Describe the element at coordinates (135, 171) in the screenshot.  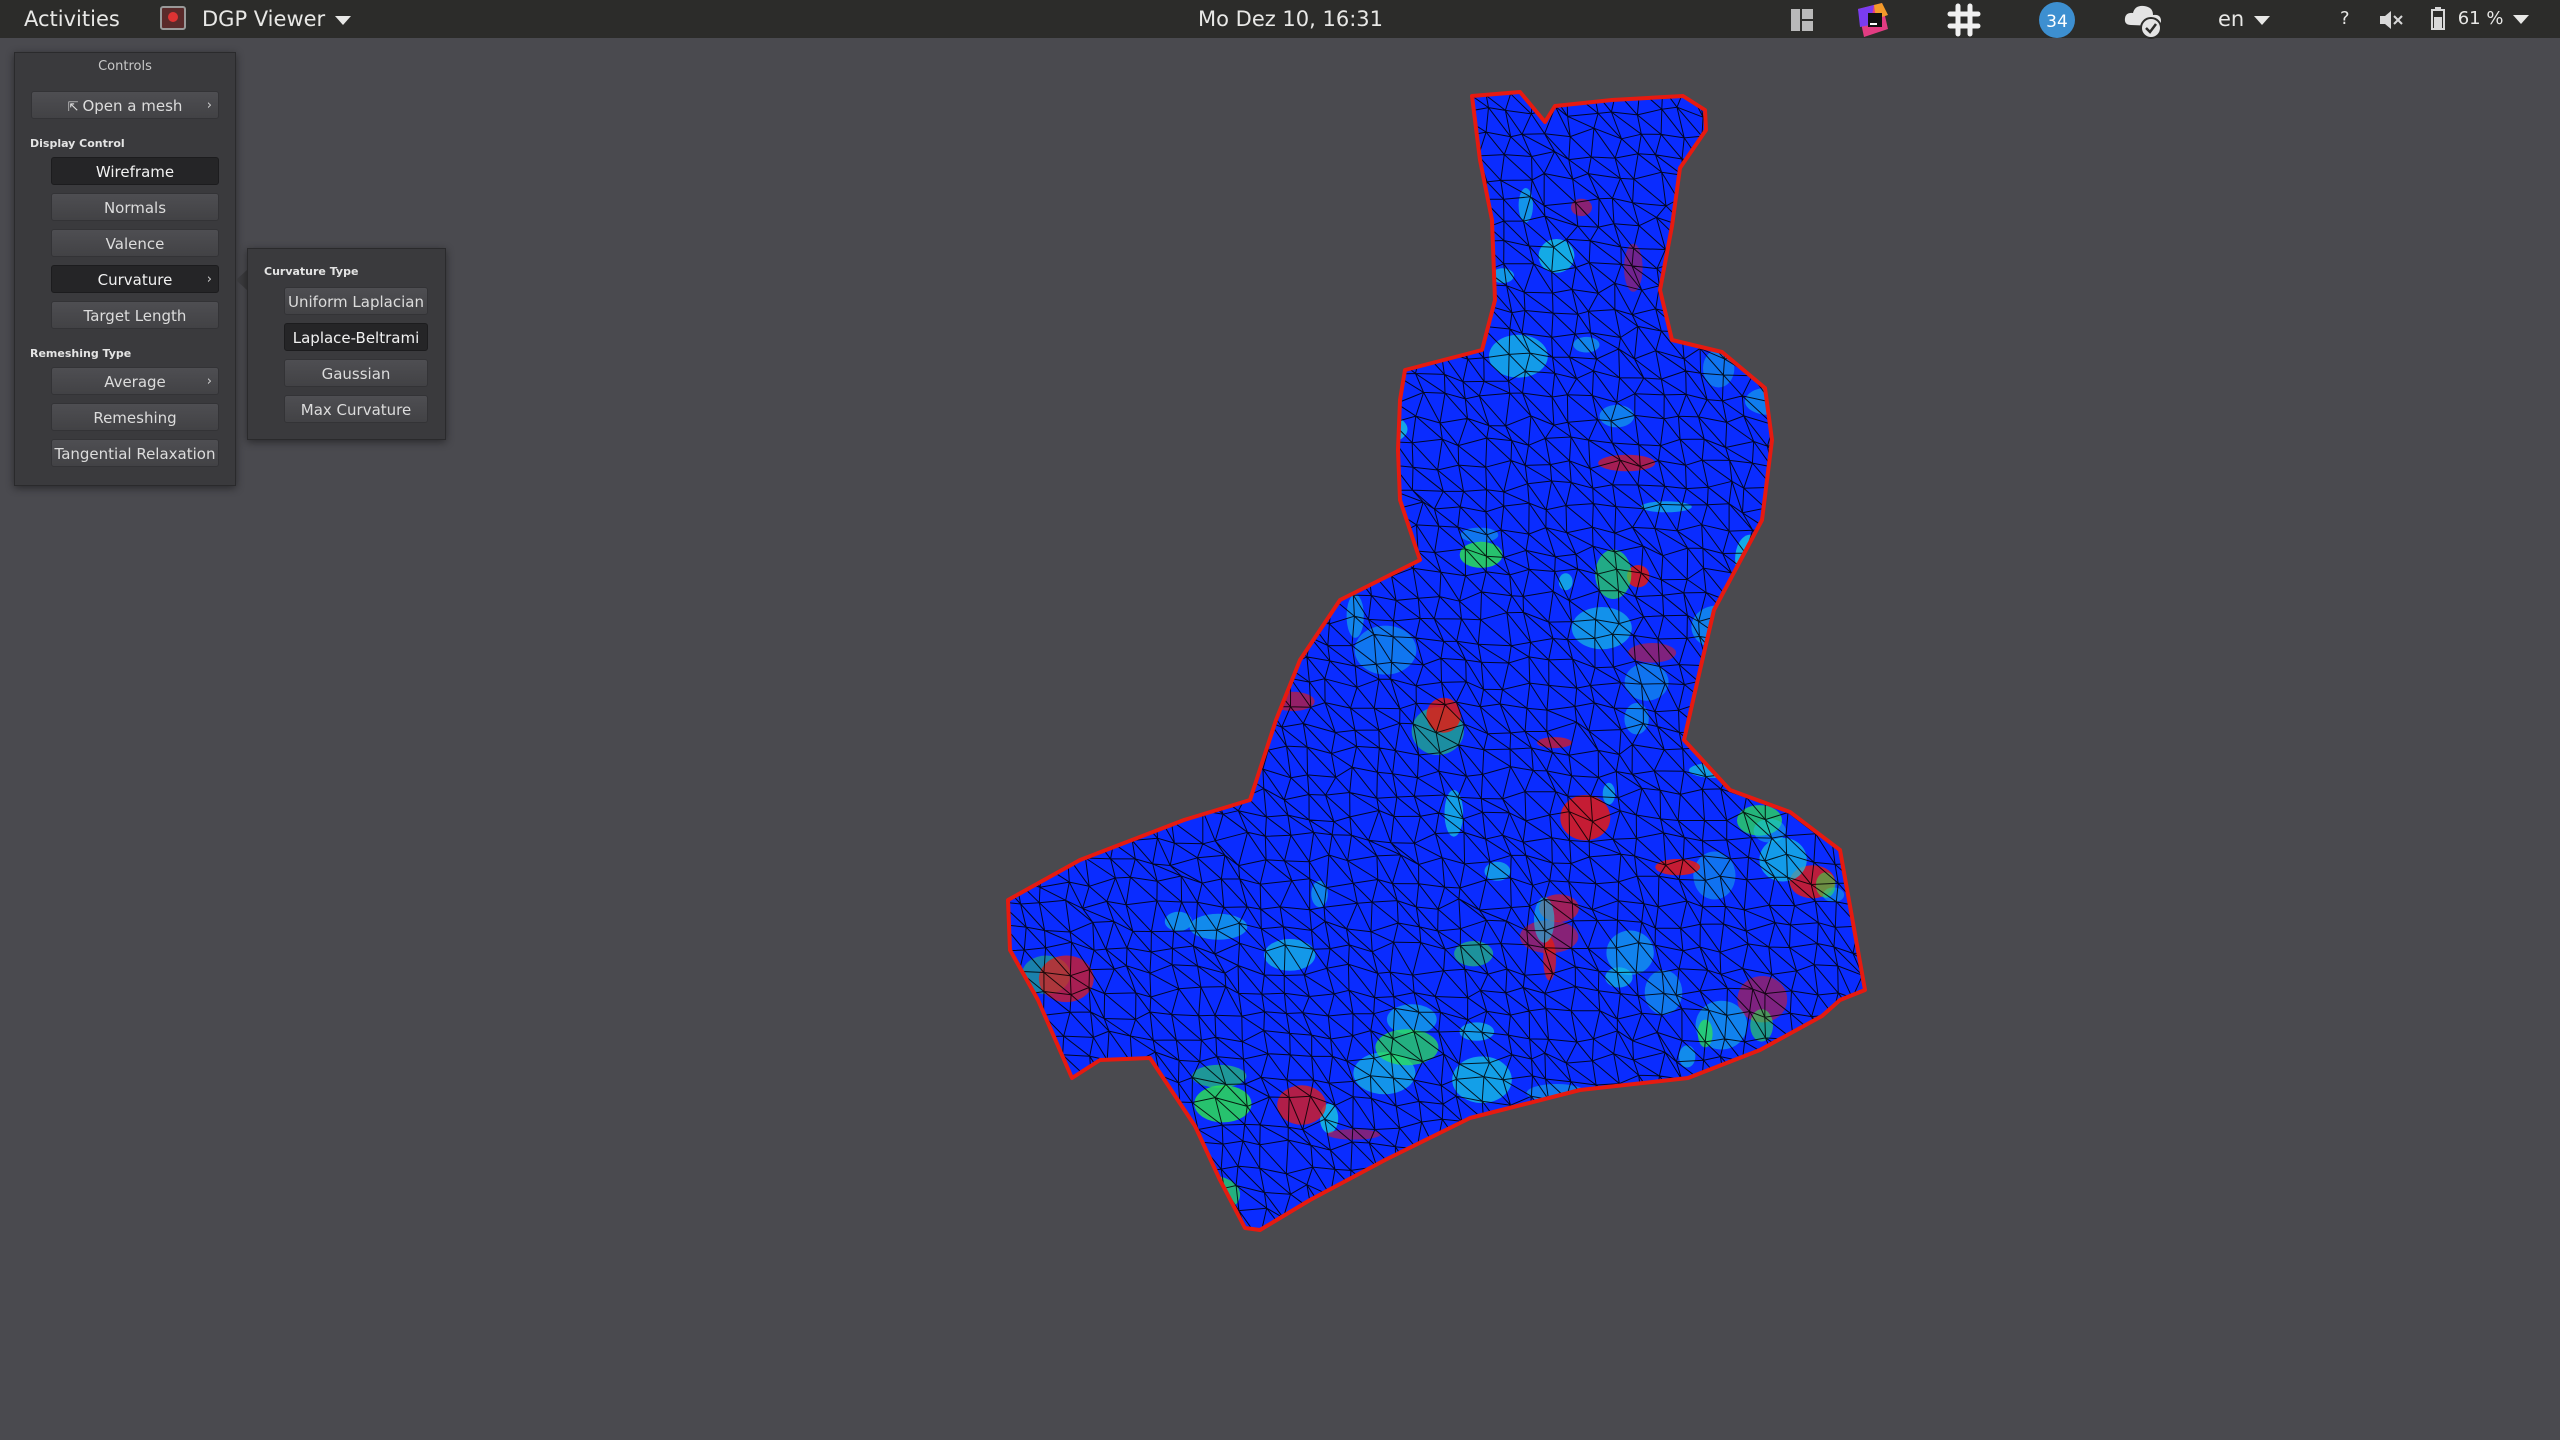
I see `wireframe-button: Wireframe` at that location.